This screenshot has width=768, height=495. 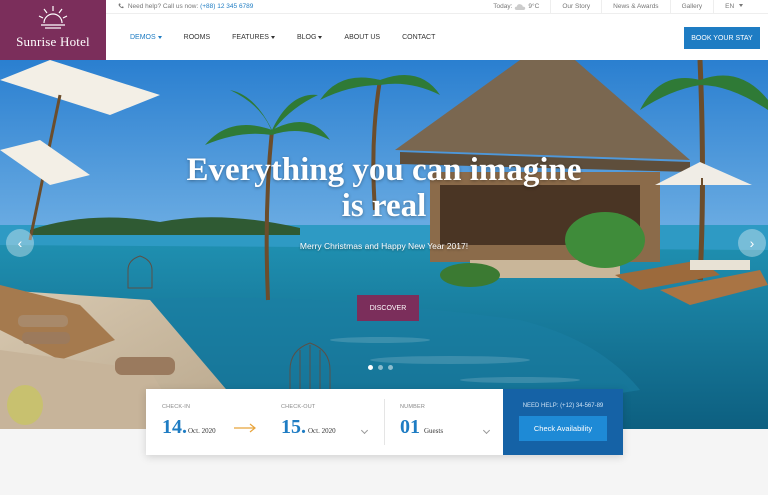 I want to click on nav-item-about-us: ABOUT US, so click(x=362, y=37).